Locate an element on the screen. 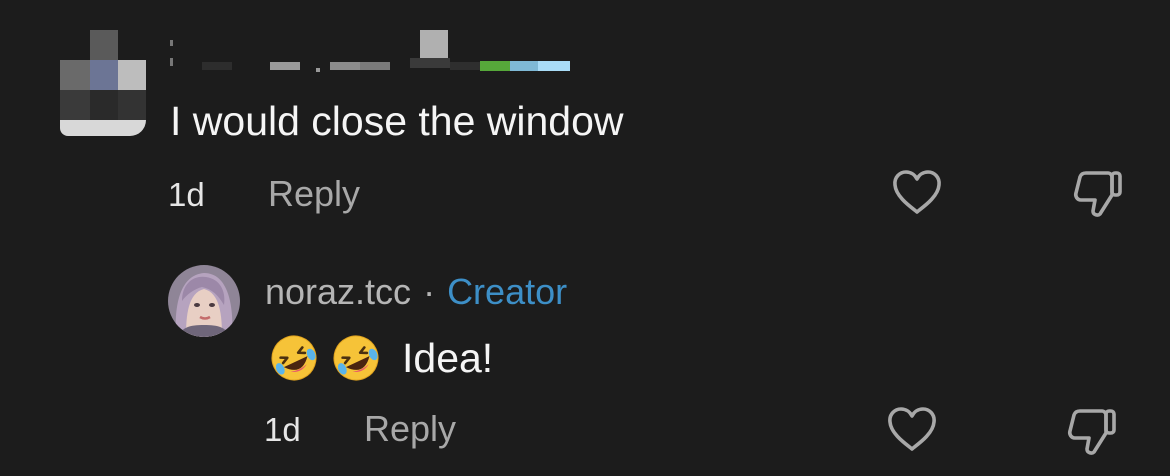 The height and width of the screenshot is (476, 1170). creator-avatar is located at coordinates (204, 301).